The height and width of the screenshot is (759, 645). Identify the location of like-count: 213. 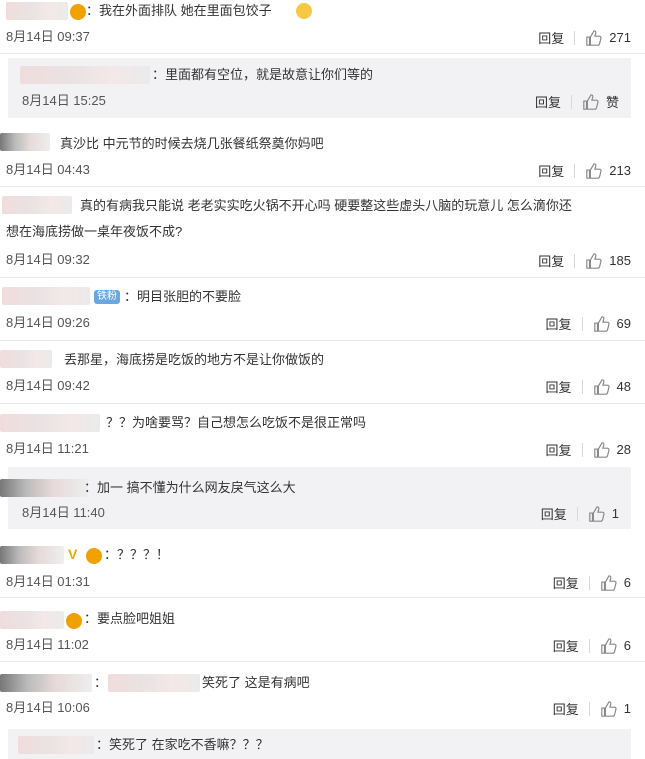
(620, 170).